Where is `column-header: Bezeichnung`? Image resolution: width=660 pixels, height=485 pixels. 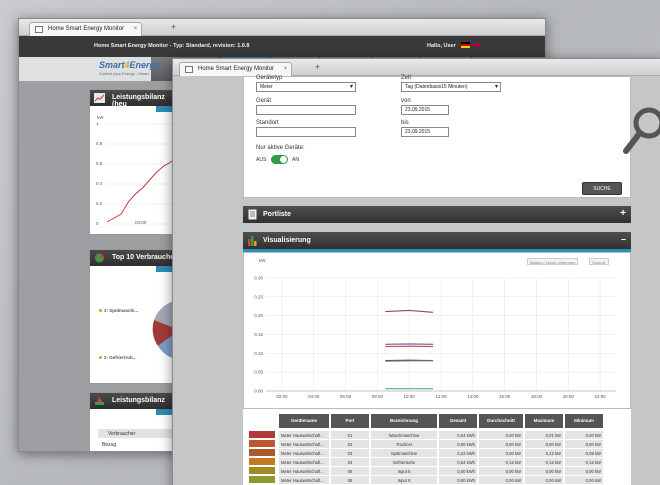
column-header: Bezeichnung is located at coordinates (404, 421).